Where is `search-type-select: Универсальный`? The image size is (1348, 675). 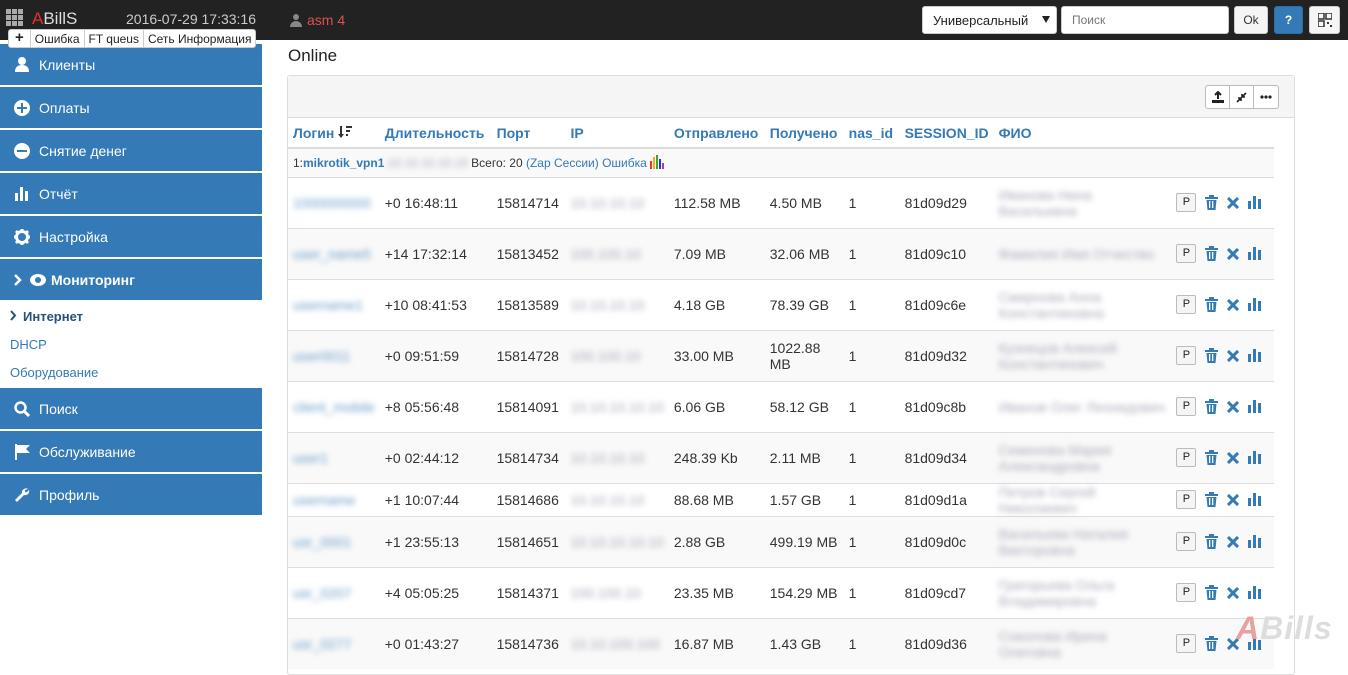 search-type-select: Универсальный is located at coordinates (989, 20).